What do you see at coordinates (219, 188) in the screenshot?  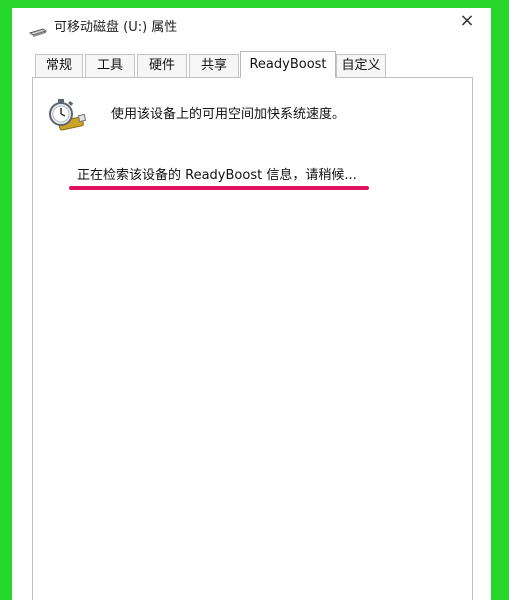 I see `annotation-underline` at bounding box center [219, 188].